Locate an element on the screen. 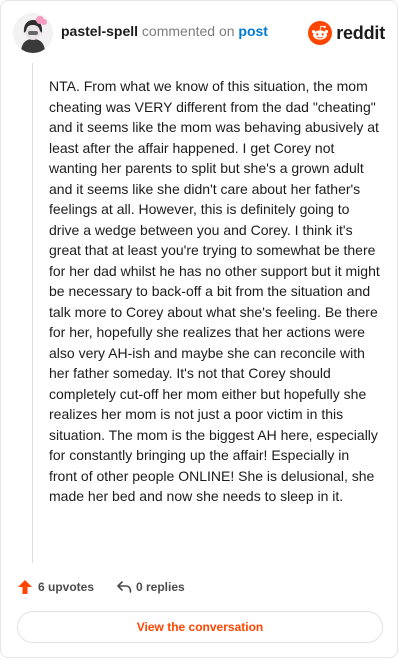 This screenshot has height=660, width=400. reply-count: 0 replies is located at coordinates (160, 587).